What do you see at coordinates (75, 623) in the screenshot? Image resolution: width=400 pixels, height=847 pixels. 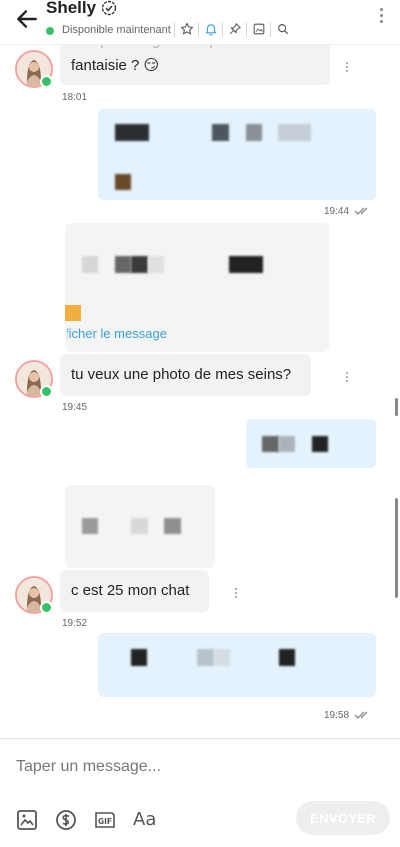 I see `message-time: 19:52` at bounding box center [75, 623].